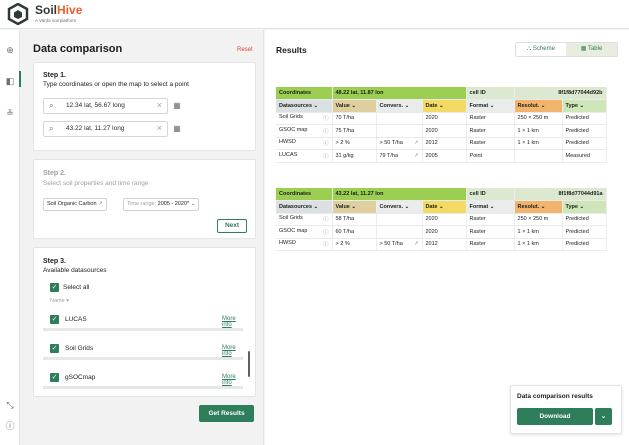  I want to click on globe-icon: ⊕, so click(10, 50).